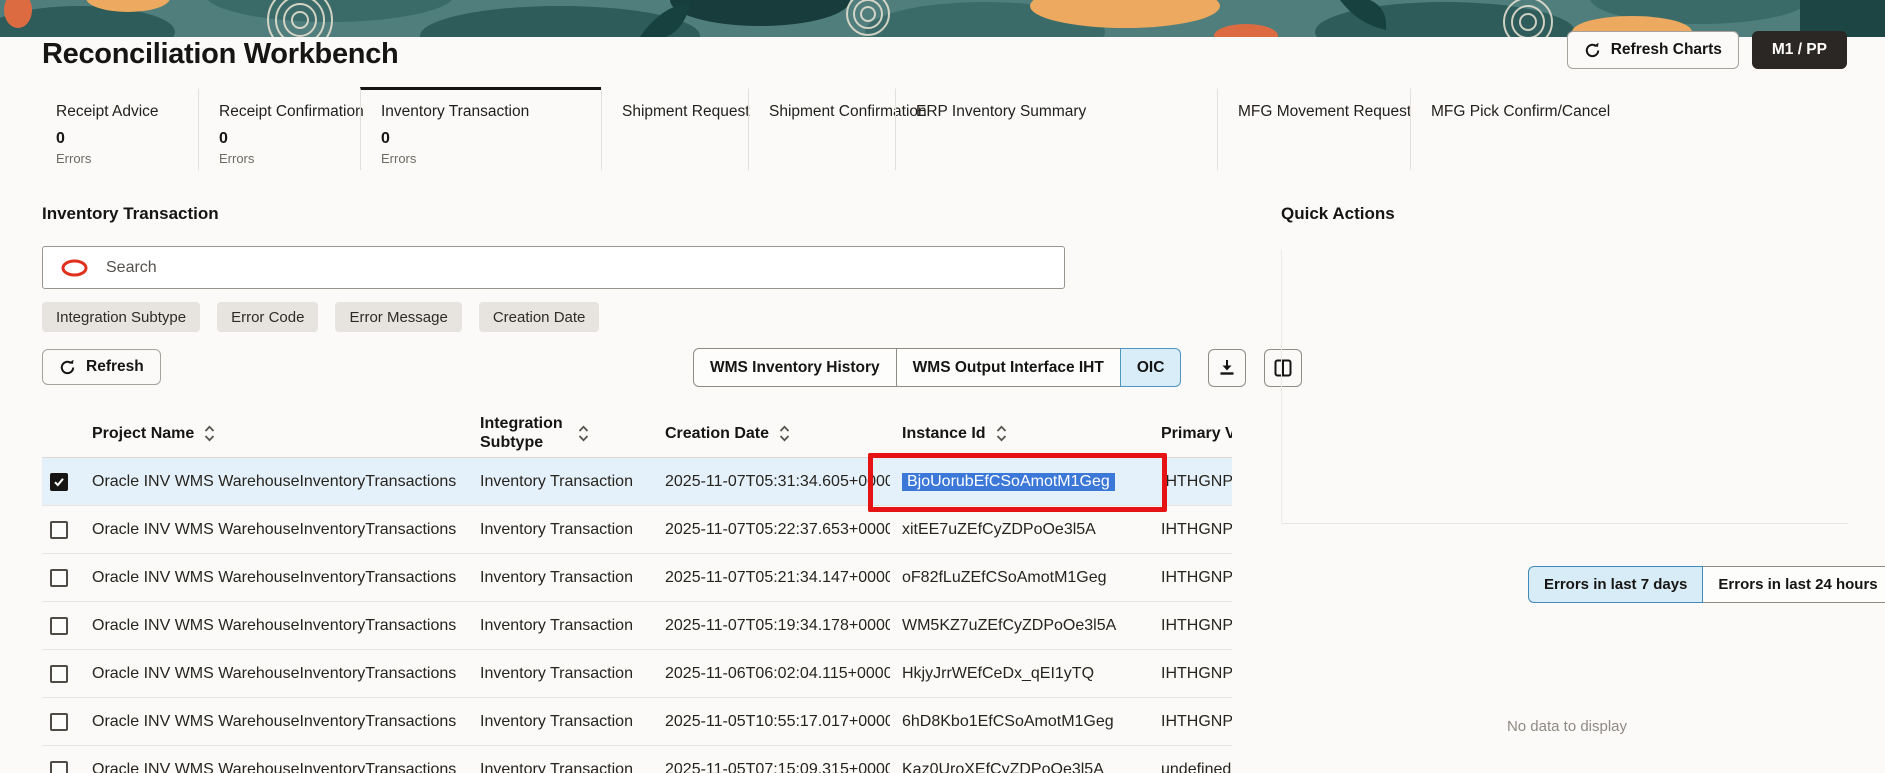 The image size is (1885, 773). I want to click on tab-inventory-transaction: Inventory Transaction 0 Errors, so click(480, 128).